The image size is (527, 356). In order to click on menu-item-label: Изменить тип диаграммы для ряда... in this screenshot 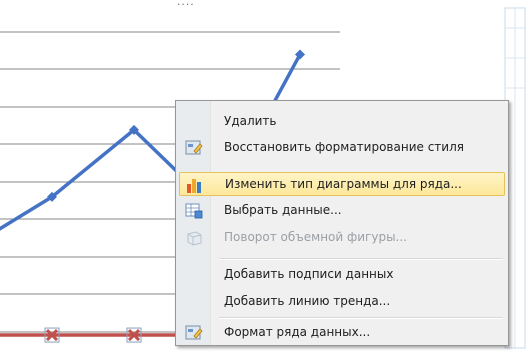, I will do `click(343, 184)`.